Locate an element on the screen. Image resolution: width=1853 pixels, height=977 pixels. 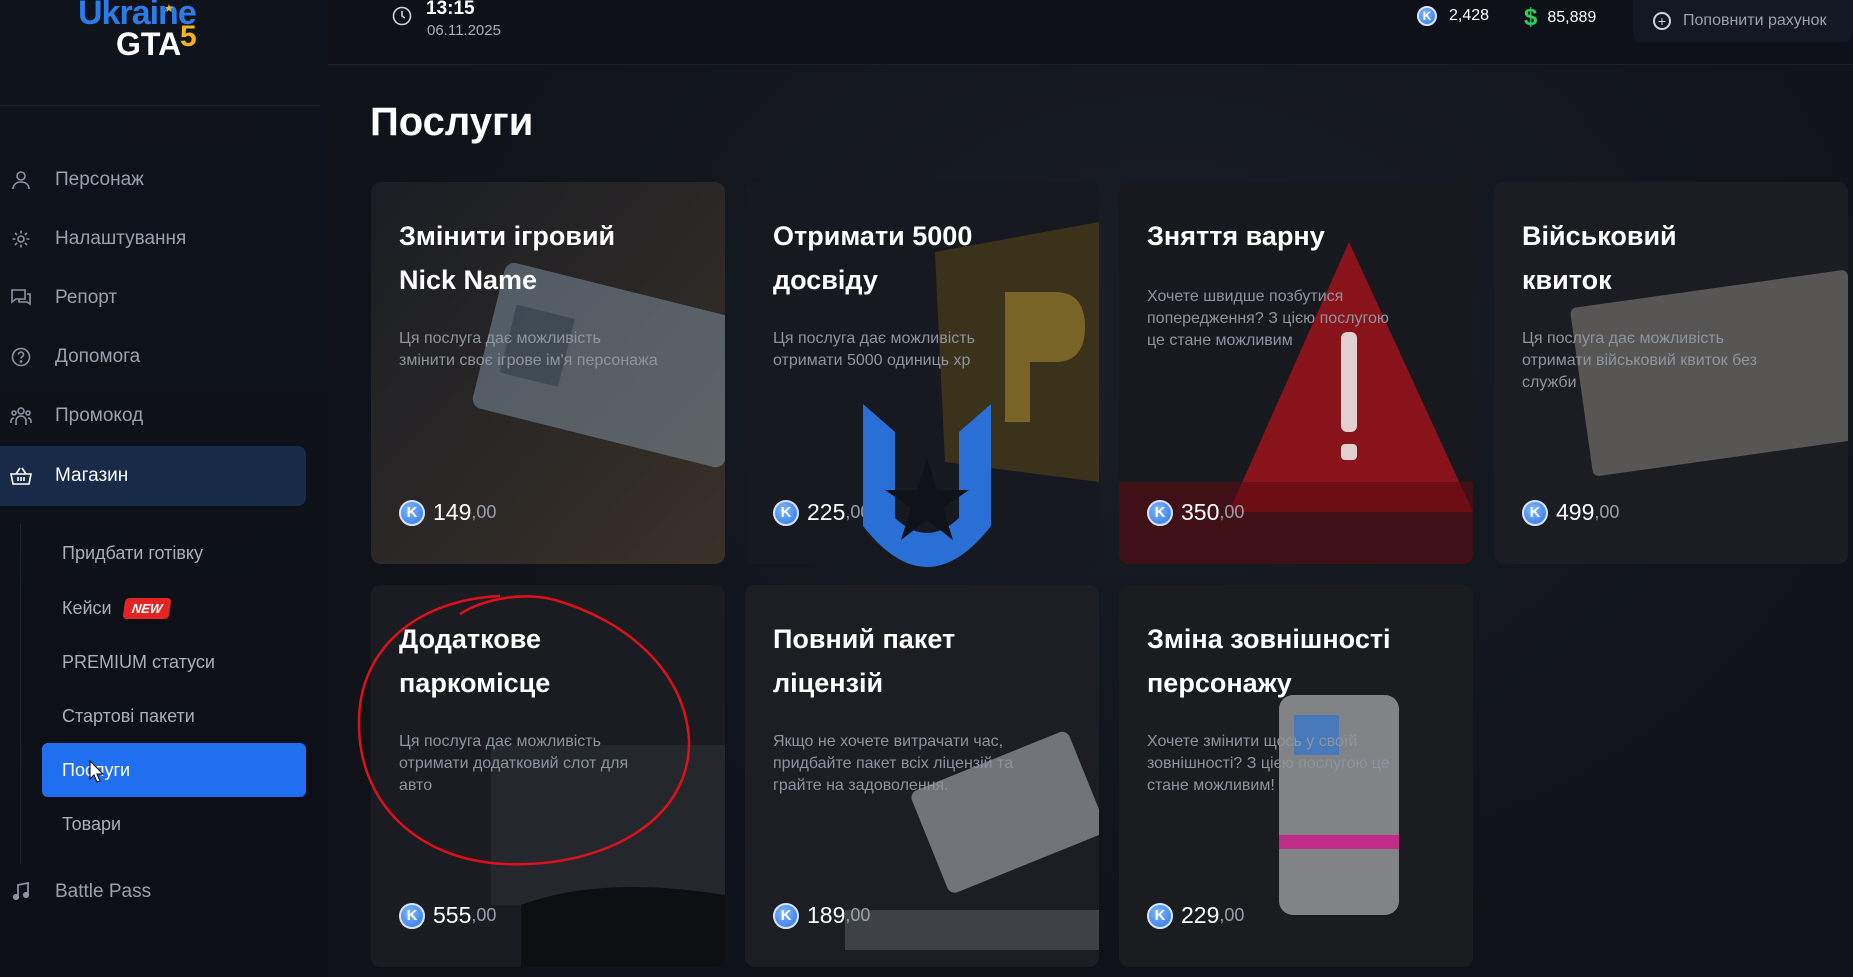
shield-logo-icon is located at coordinates (927, 485).